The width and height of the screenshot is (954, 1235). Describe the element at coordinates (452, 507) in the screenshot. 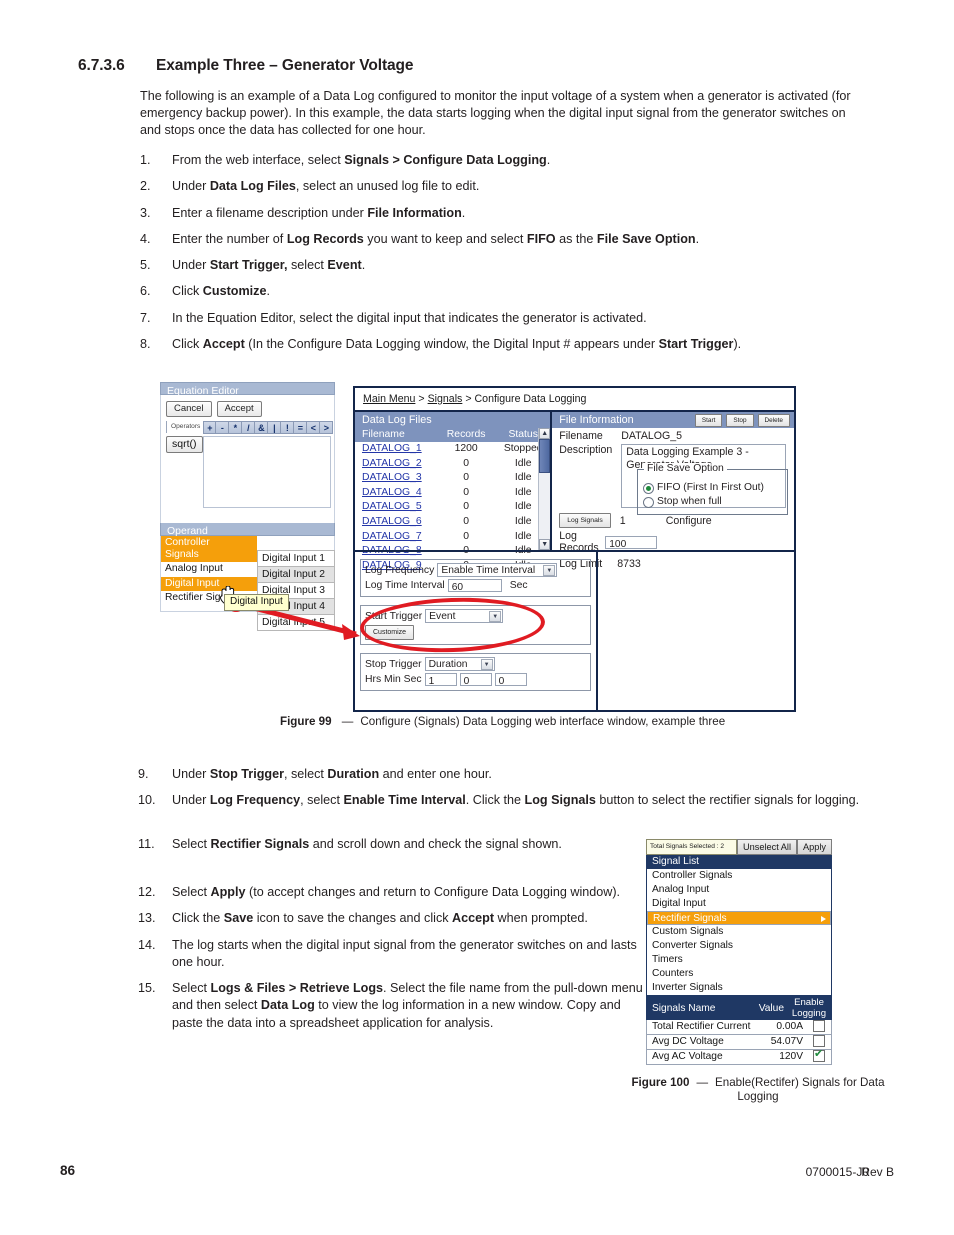

I see `table-row: DATALOG_5 0 Idle` at that location.